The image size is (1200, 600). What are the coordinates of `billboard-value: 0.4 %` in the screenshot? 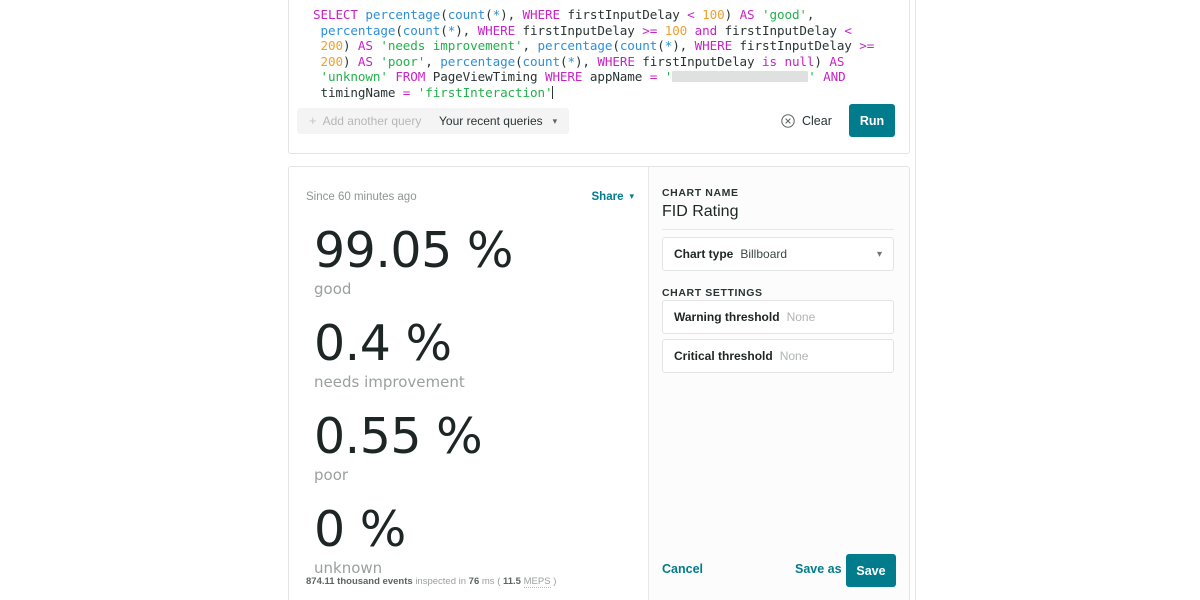 It's located at (383, 343).